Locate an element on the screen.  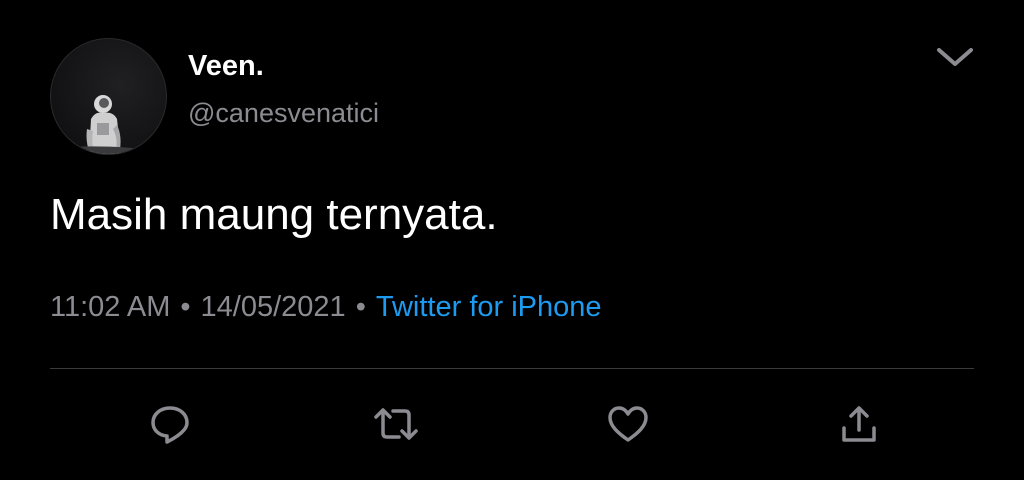
share-icon is located at coordinates (859, 424).